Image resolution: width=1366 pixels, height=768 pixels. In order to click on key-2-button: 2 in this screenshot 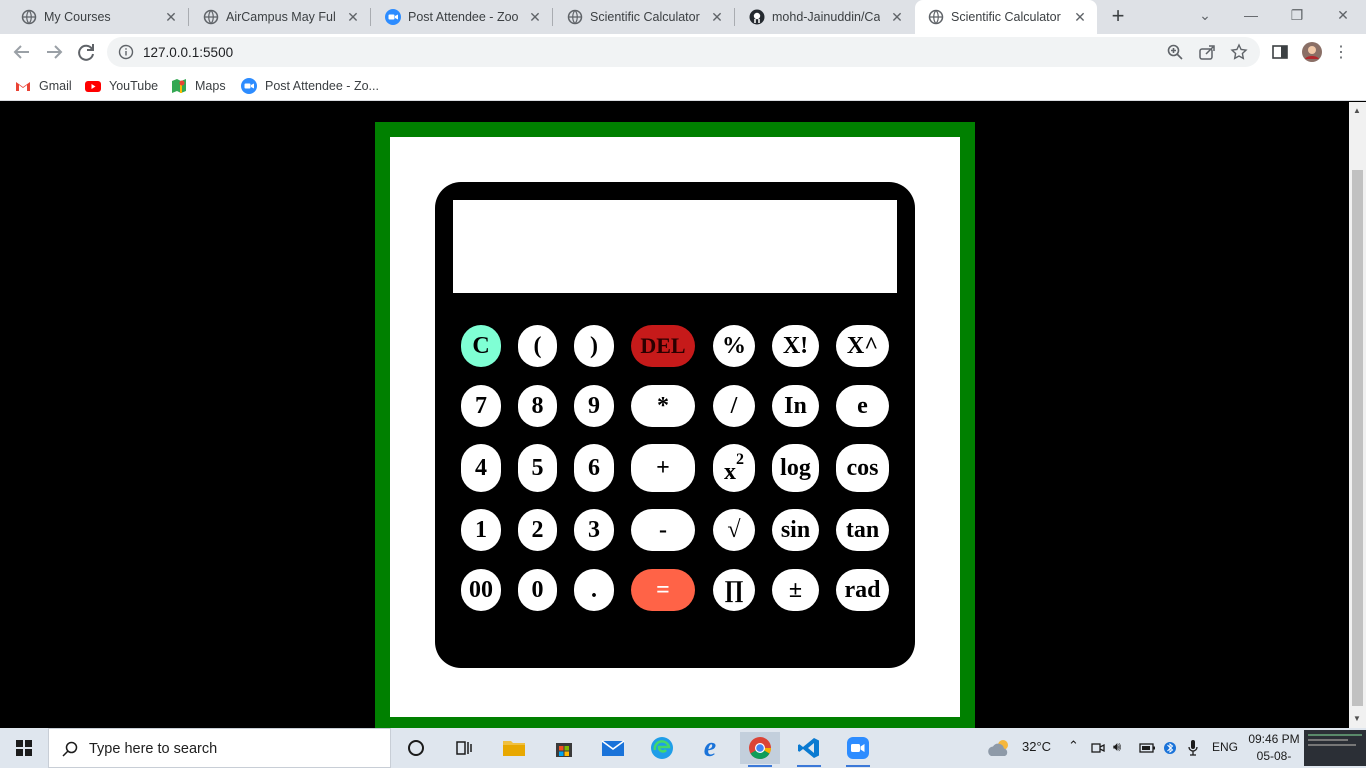, I will do `click(537, 530)`.